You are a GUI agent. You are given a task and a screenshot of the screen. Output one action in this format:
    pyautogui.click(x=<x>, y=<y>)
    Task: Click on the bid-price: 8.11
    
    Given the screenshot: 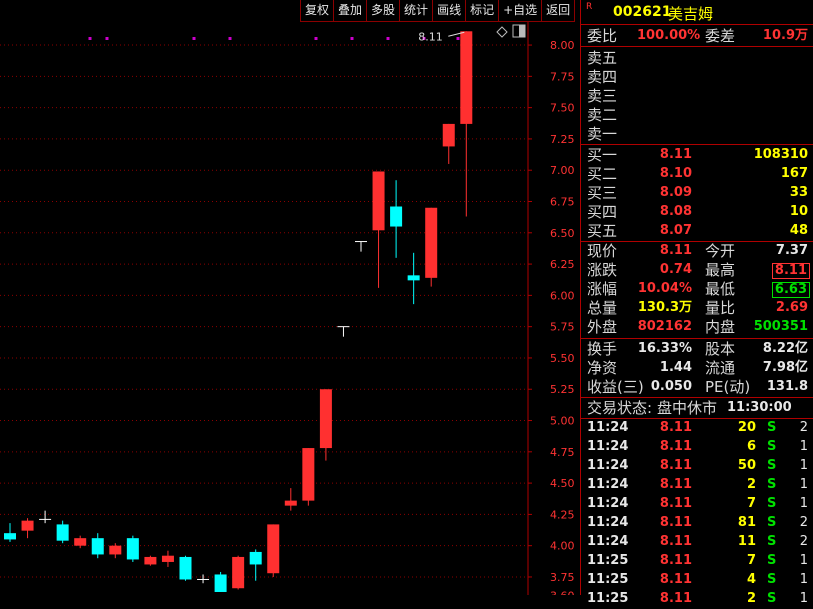 What is the action you would take?
    pyautogui.click(x=675, y=154)
    